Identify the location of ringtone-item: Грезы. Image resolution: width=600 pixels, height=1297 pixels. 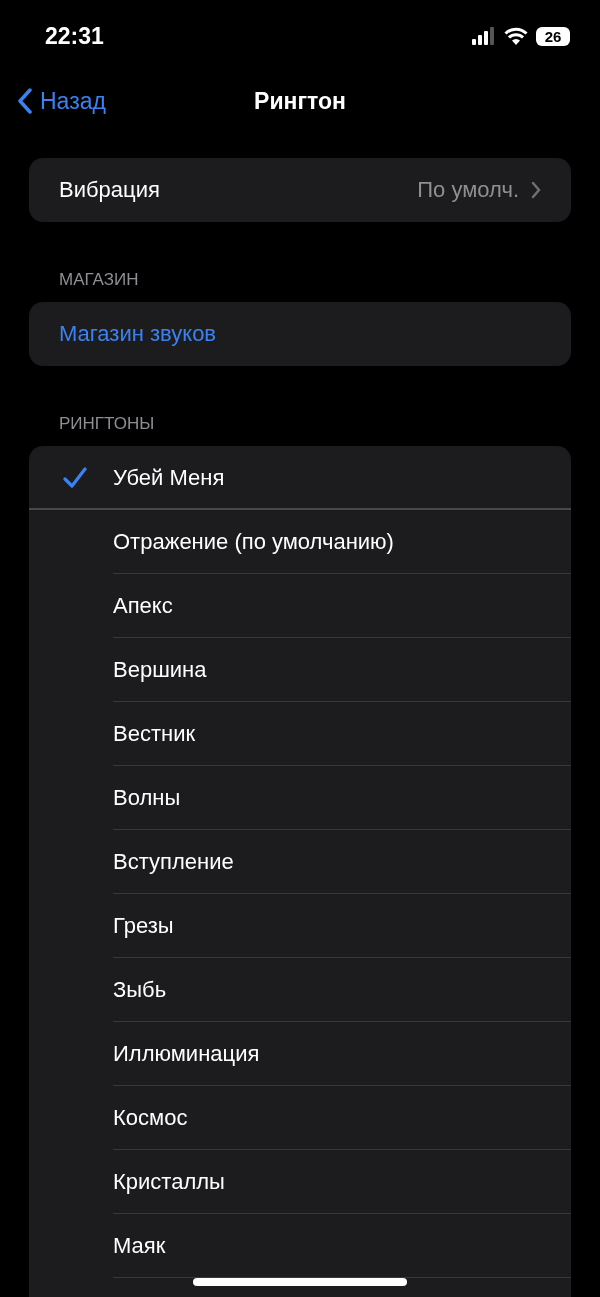
(300, 926).